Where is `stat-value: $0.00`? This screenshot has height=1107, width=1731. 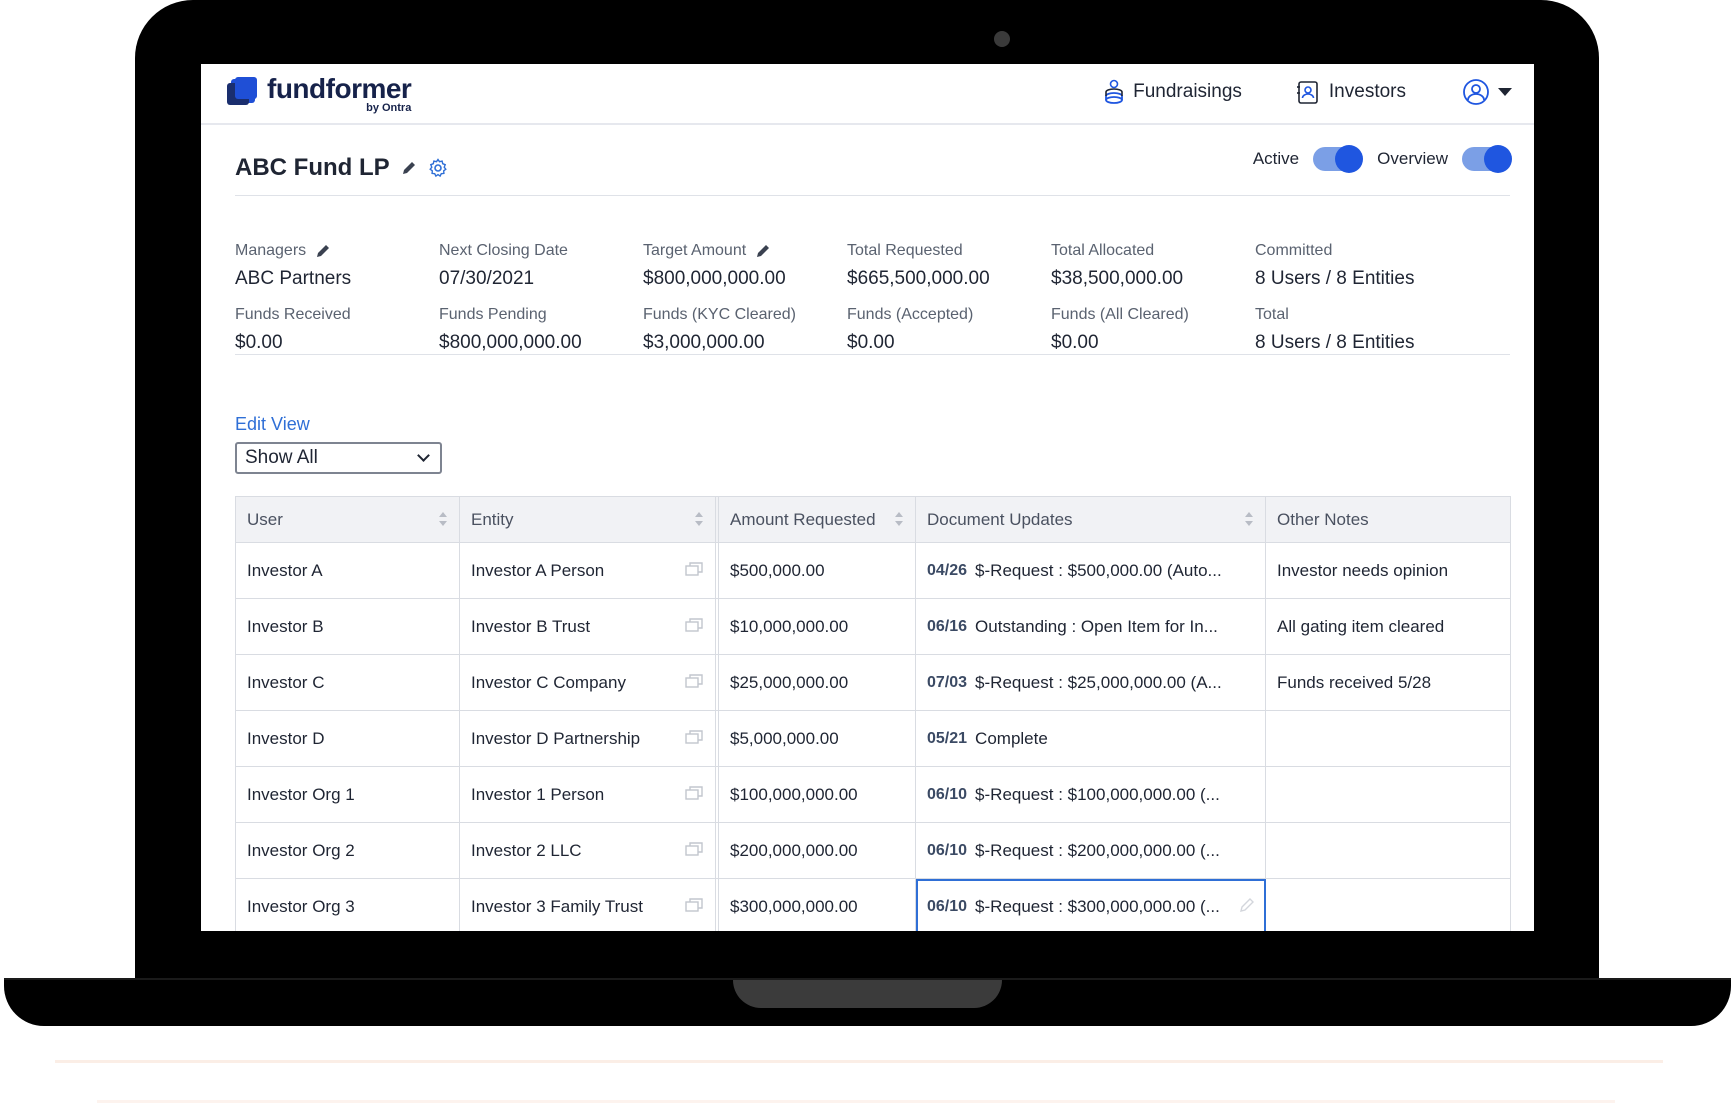 stat-value: $0.00 is located at coordinates (259, 342).